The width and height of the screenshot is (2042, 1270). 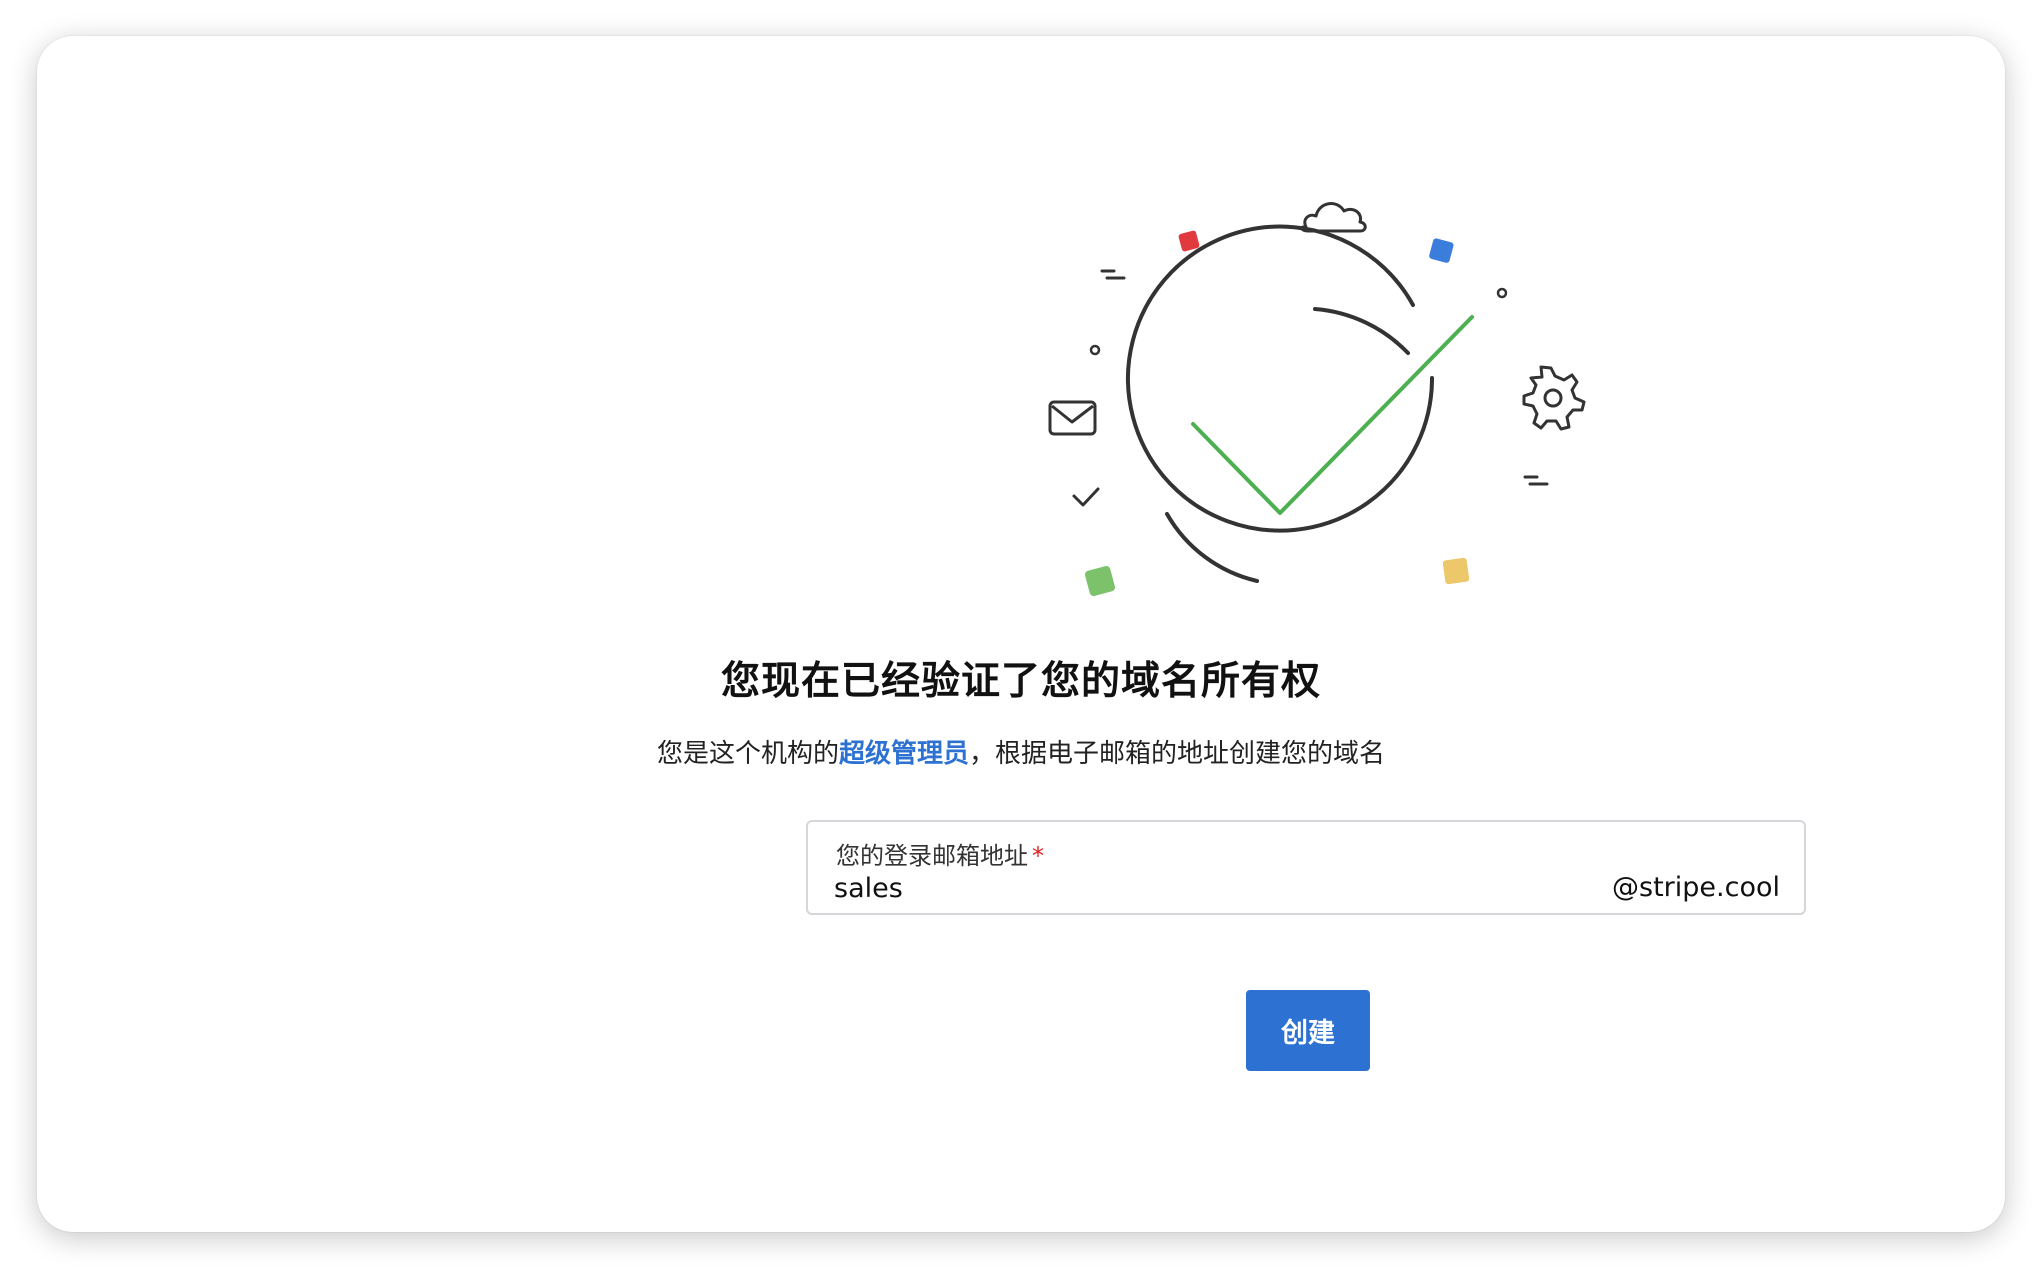 What do you see at coordinates (1095, 350) in the screenshot?
I see `dot-left-icon` at bounding box center [1095, 350].